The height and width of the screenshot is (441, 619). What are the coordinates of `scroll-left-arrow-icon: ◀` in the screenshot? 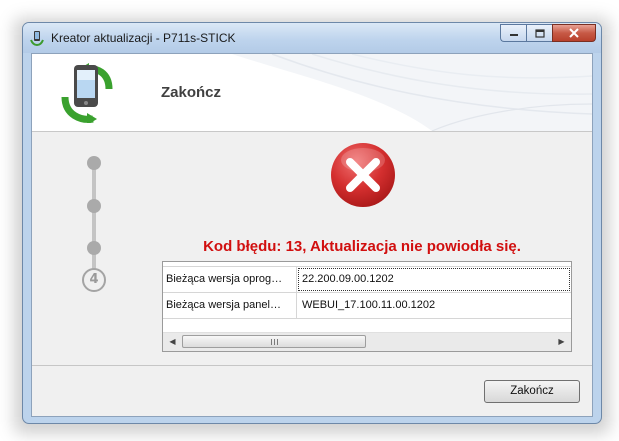 It's located at (172, 342).